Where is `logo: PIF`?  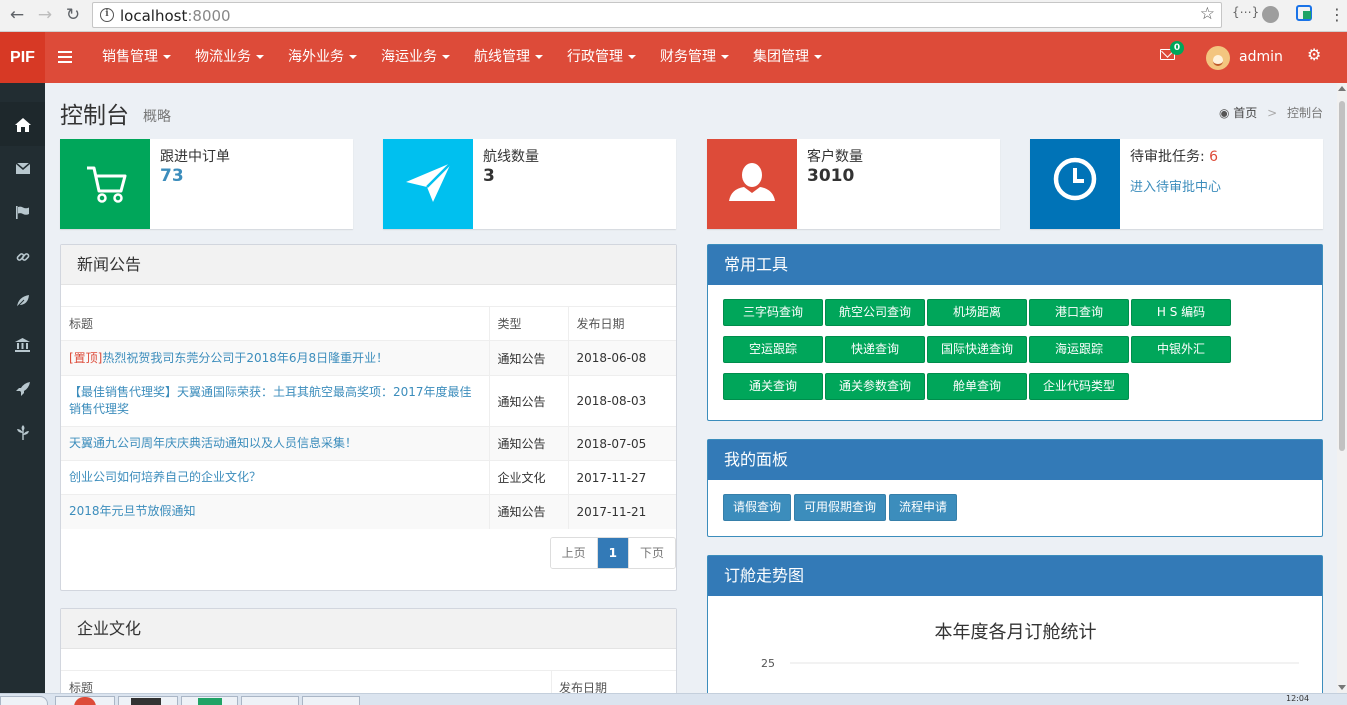 logo: PIF is located at coordinates (22, 57).